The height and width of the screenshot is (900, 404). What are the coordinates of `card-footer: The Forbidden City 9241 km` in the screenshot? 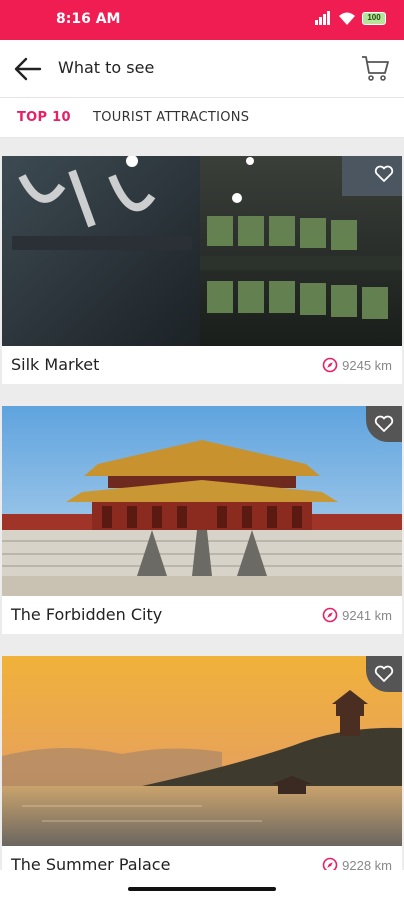 It's located at (202, 615).